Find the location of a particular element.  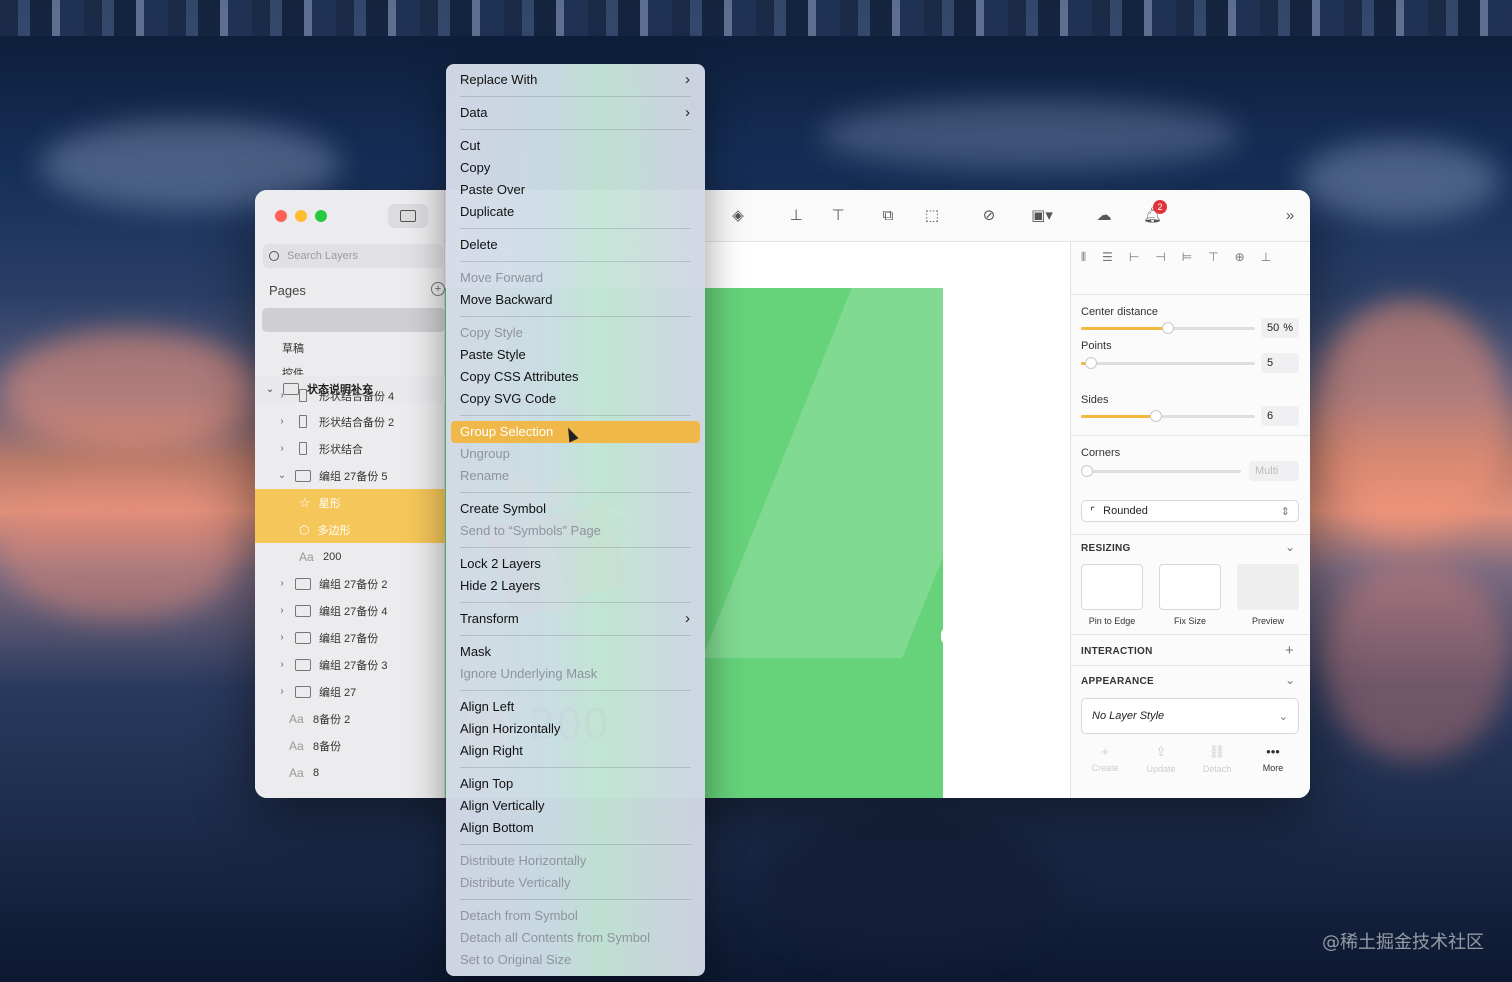

corners-knob is located at coordinates (1087, 471).